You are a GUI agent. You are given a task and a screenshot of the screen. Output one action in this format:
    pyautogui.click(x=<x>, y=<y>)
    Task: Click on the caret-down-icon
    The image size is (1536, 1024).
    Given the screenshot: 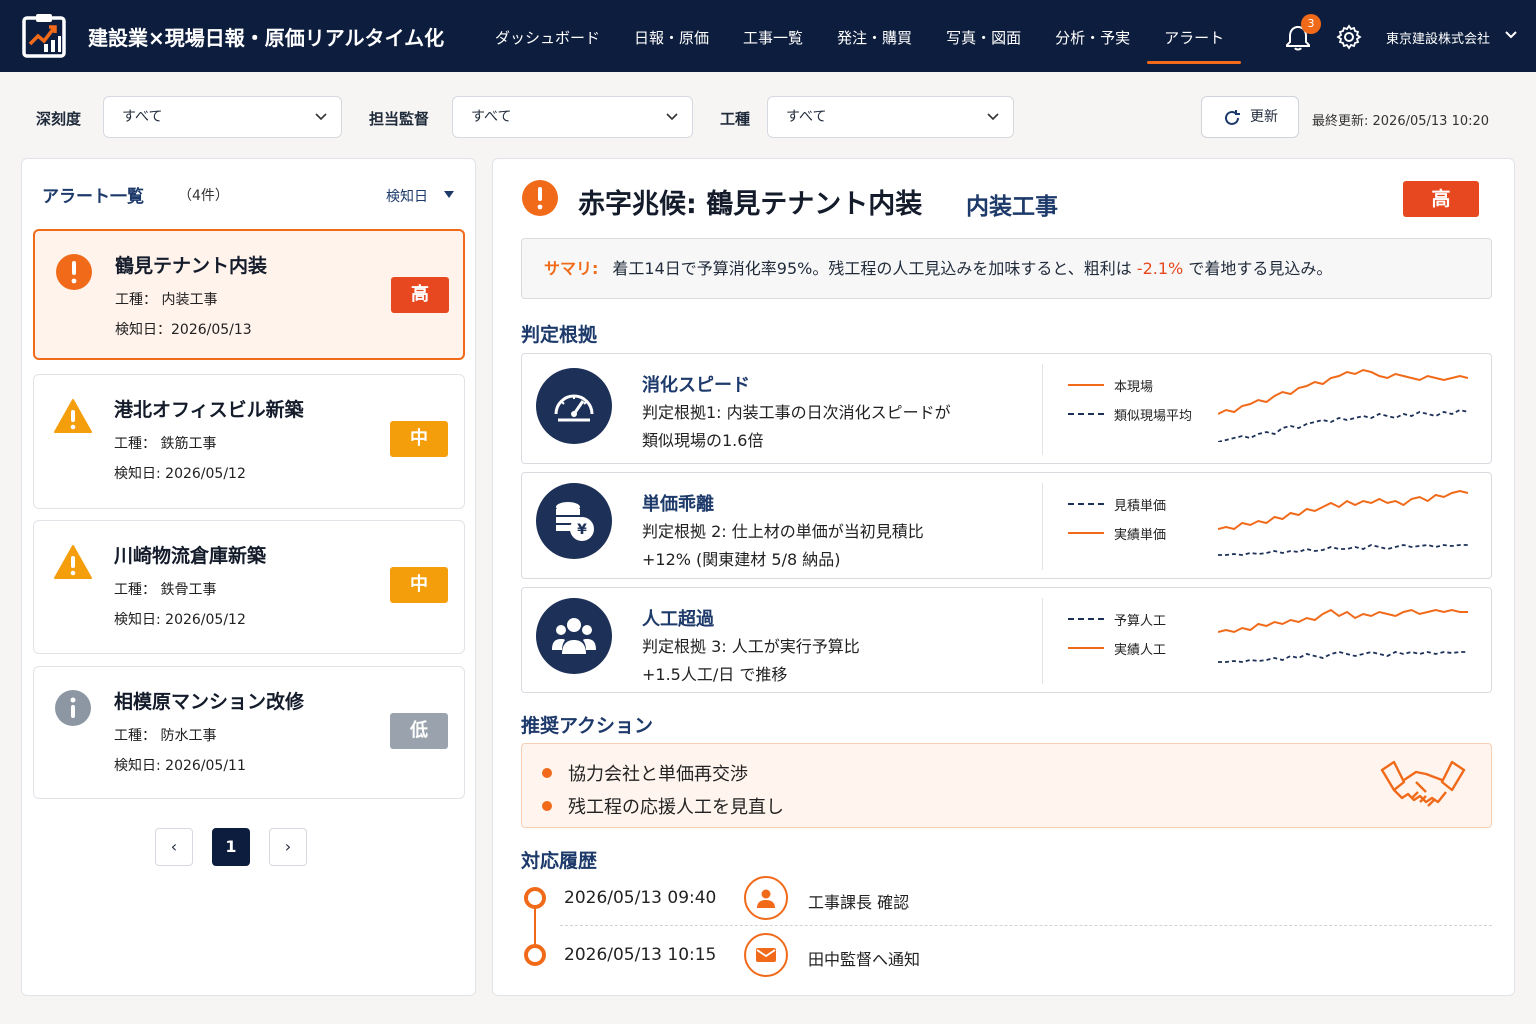 What is the action you would take?
    pyautogui.click(x=449, y=194)
    